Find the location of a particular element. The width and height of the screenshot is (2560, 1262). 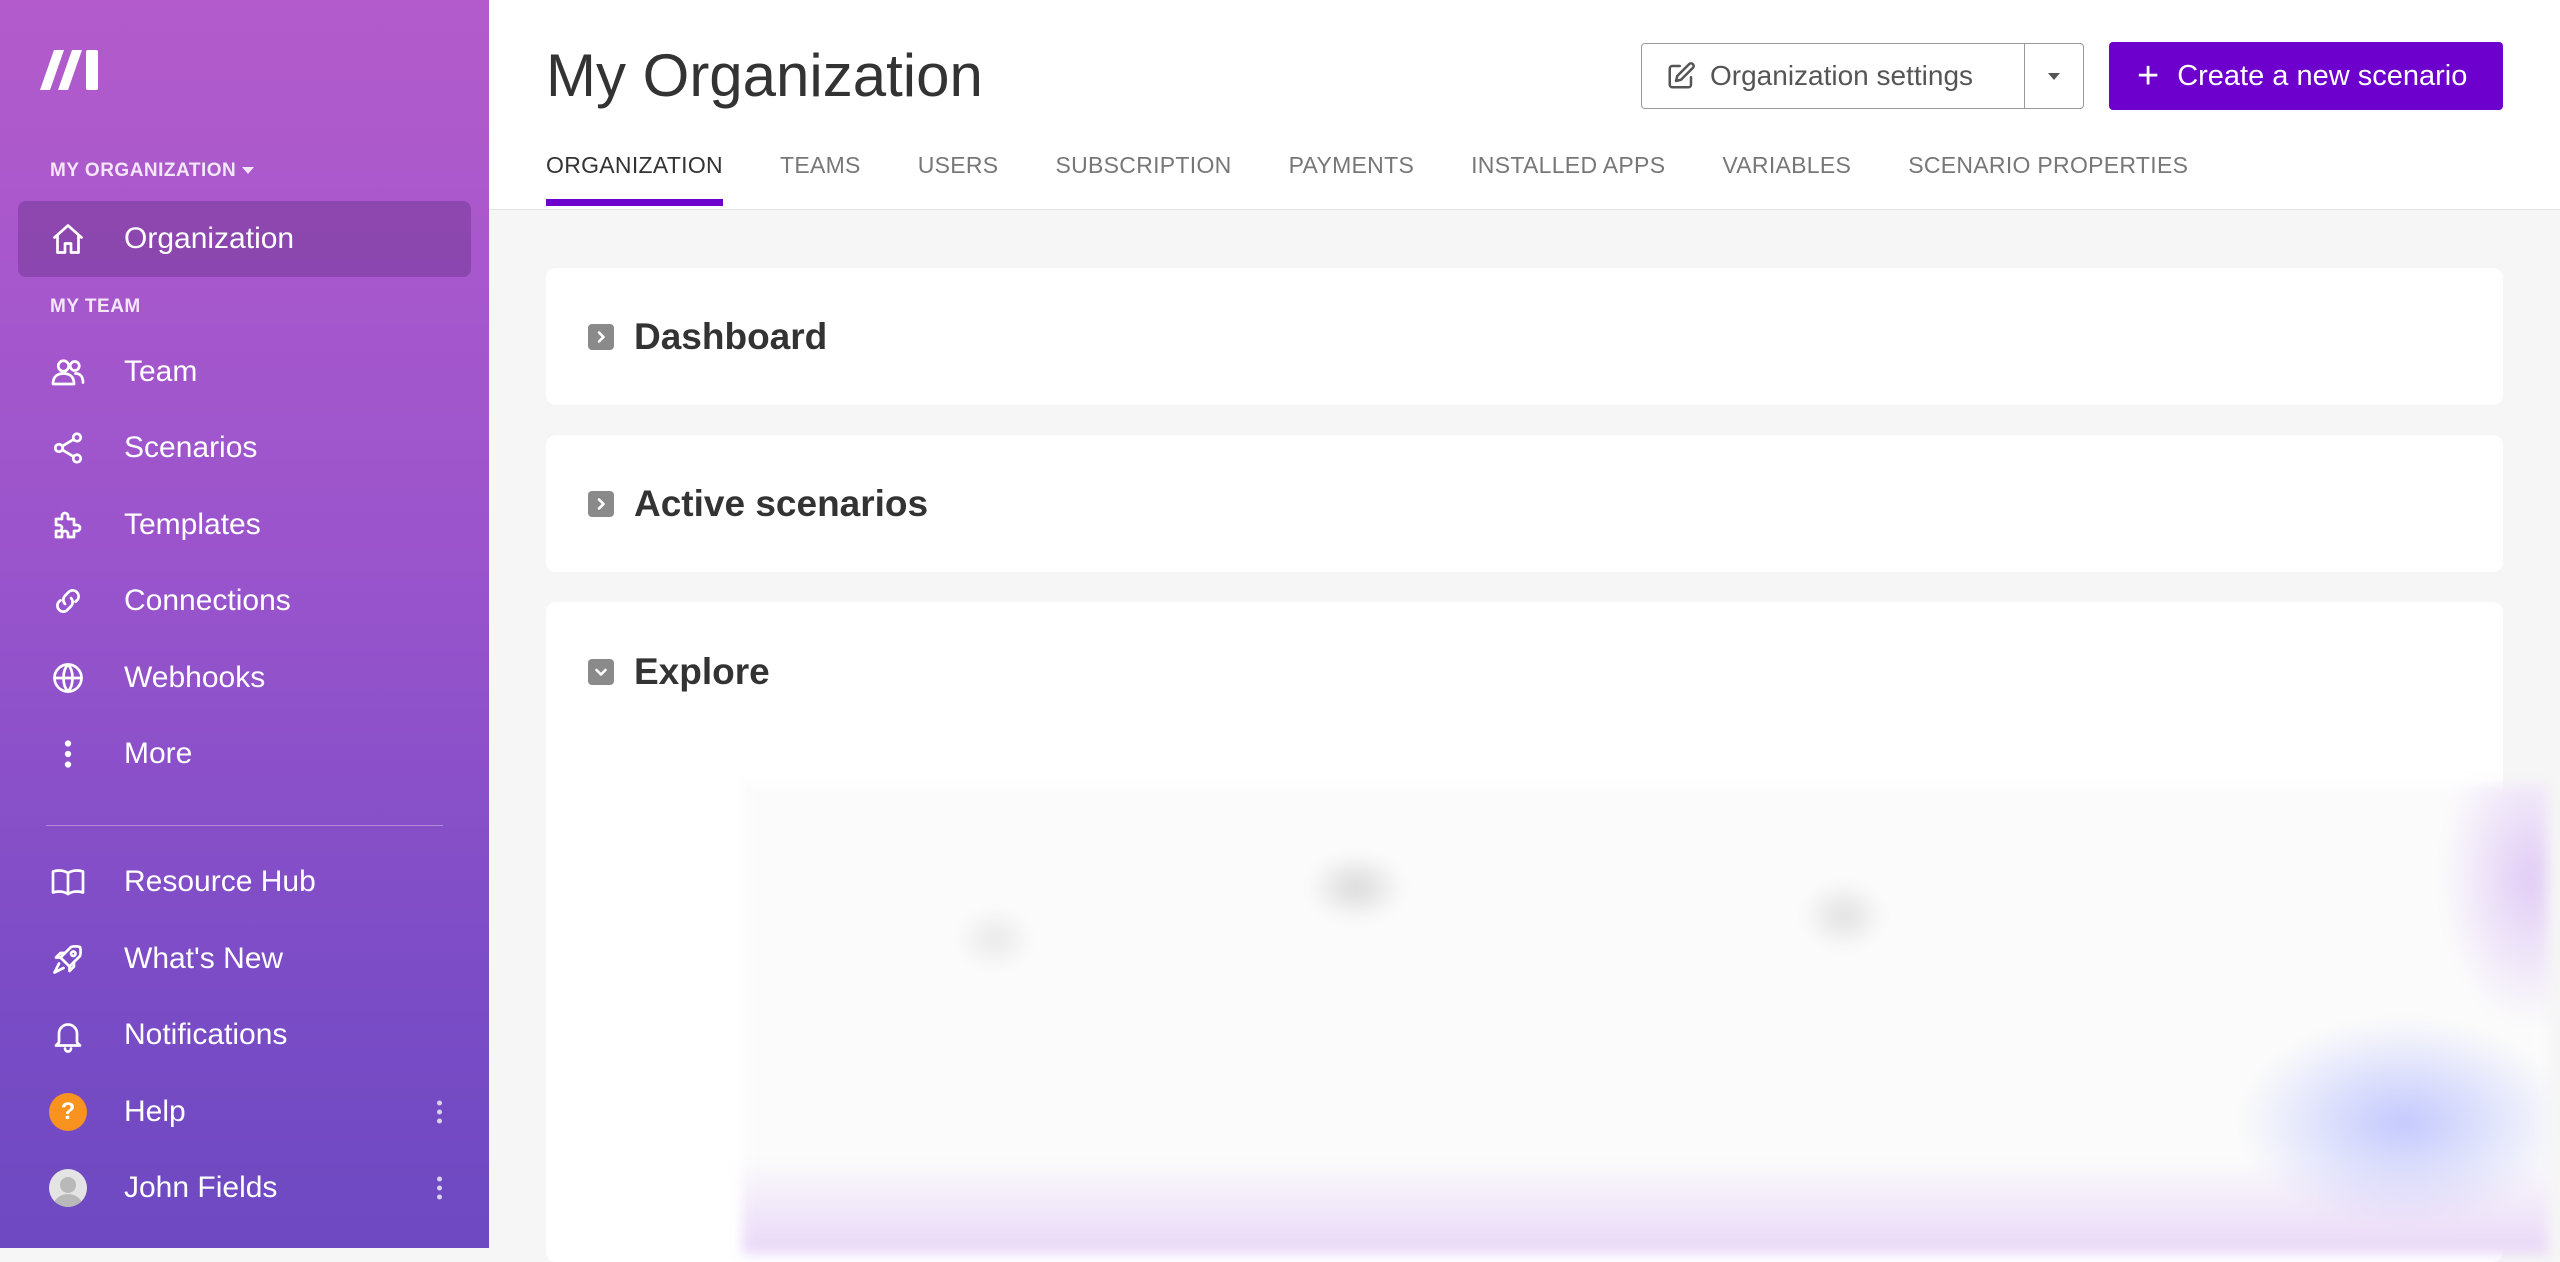

create-scenario-label: Create a new scenario is located at coordinates (2322, 75).